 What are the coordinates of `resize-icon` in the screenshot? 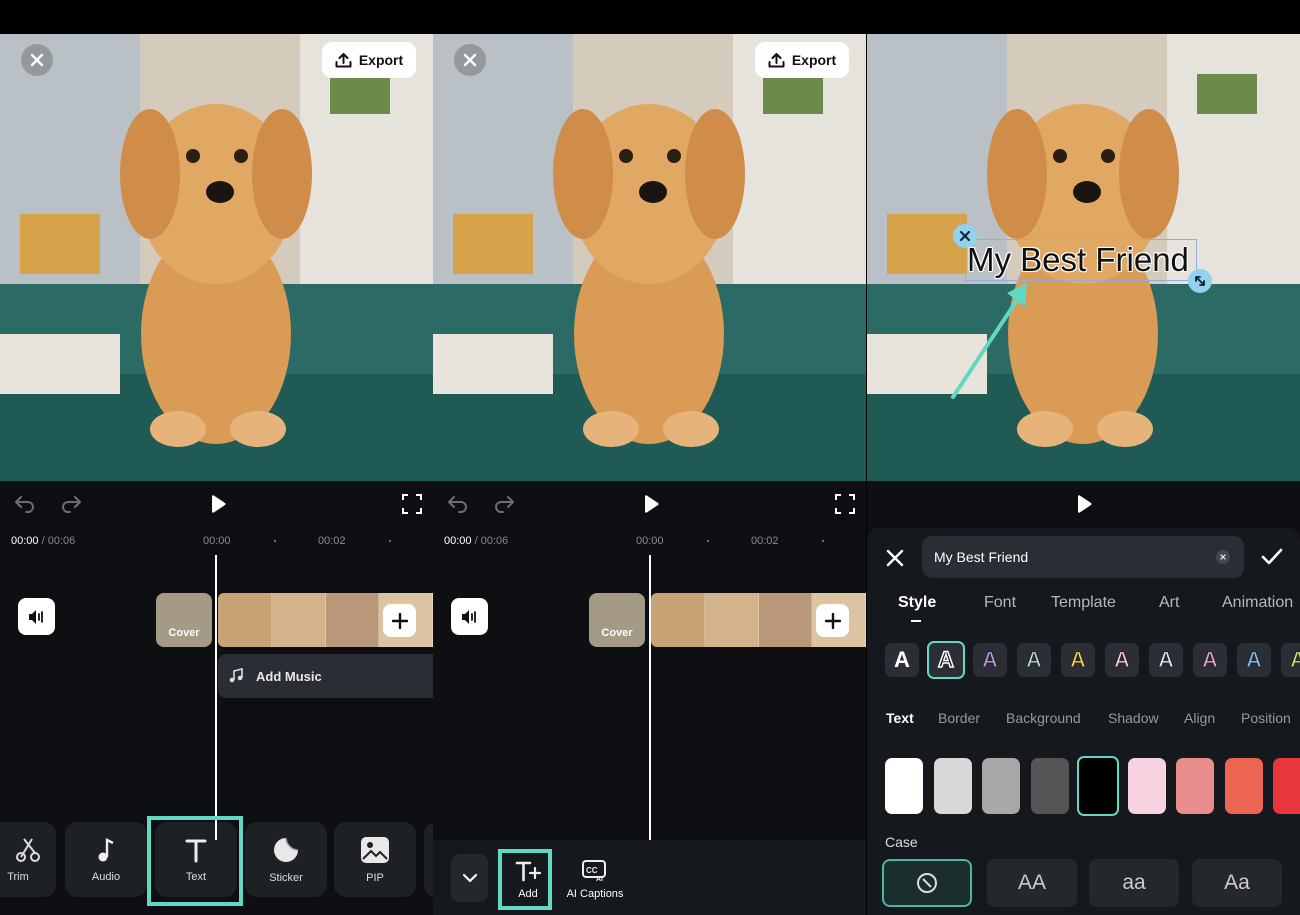 It's located at (1200, 281).